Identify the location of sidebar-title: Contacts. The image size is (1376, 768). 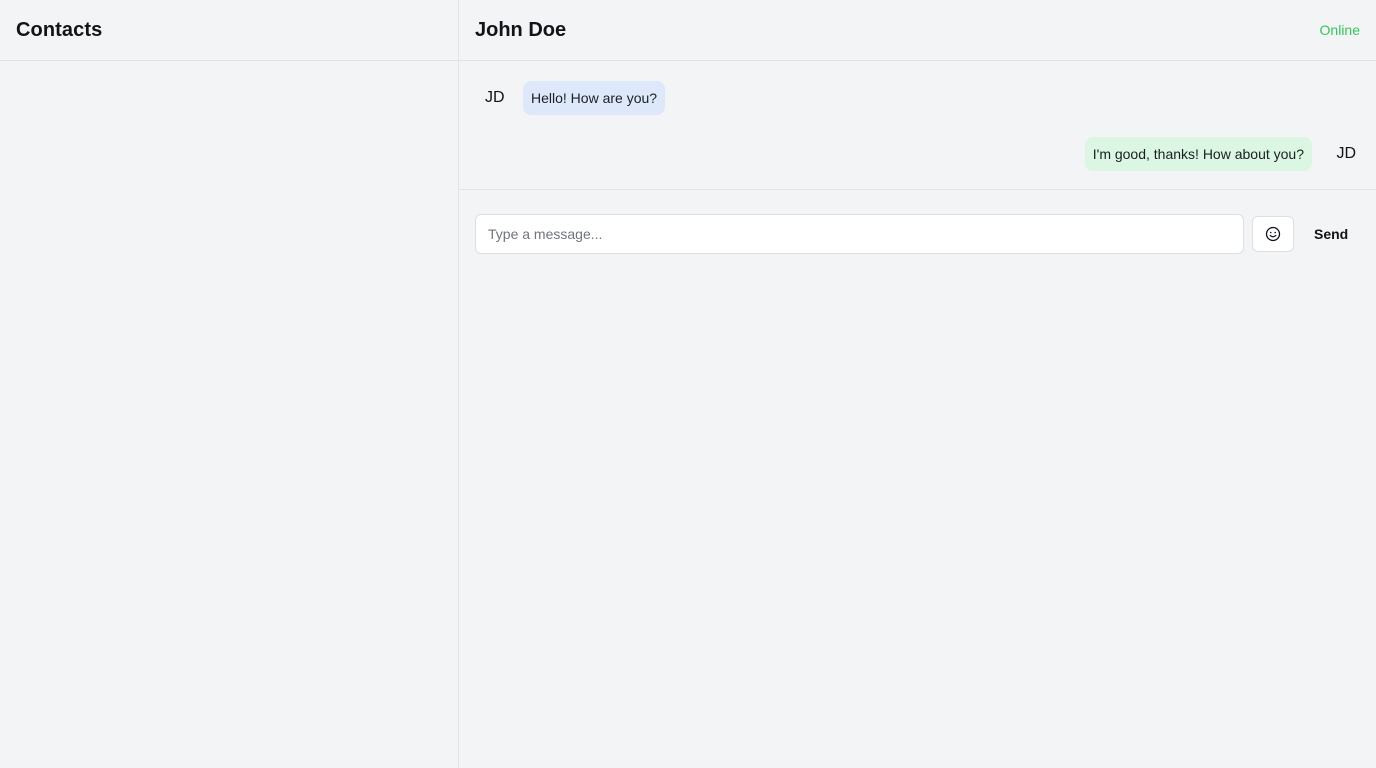
(59, 29).